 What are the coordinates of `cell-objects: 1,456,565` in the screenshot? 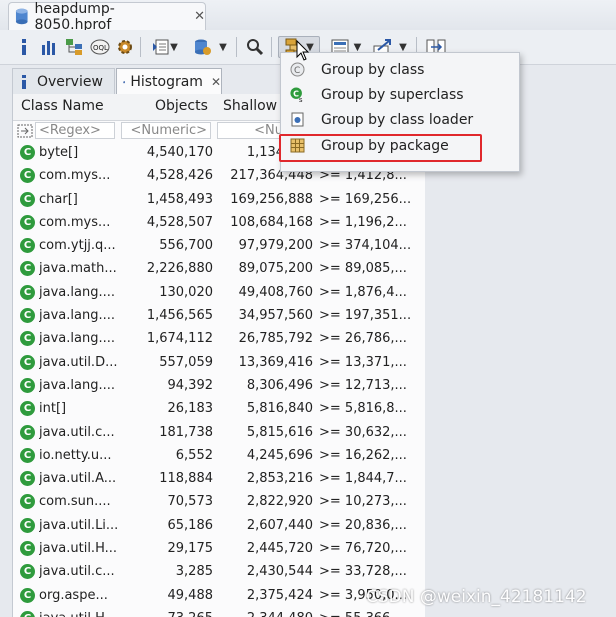 It's located at (179, 316).